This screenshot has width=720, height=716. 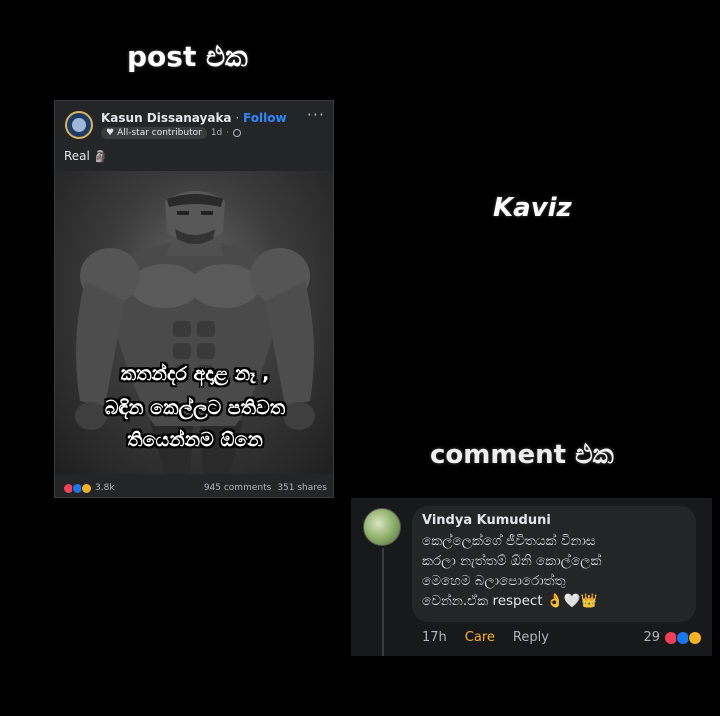 I want to click on image-text-line-2: බඳින කෙල්ලට පතිවත, so click(x=195, y=408).